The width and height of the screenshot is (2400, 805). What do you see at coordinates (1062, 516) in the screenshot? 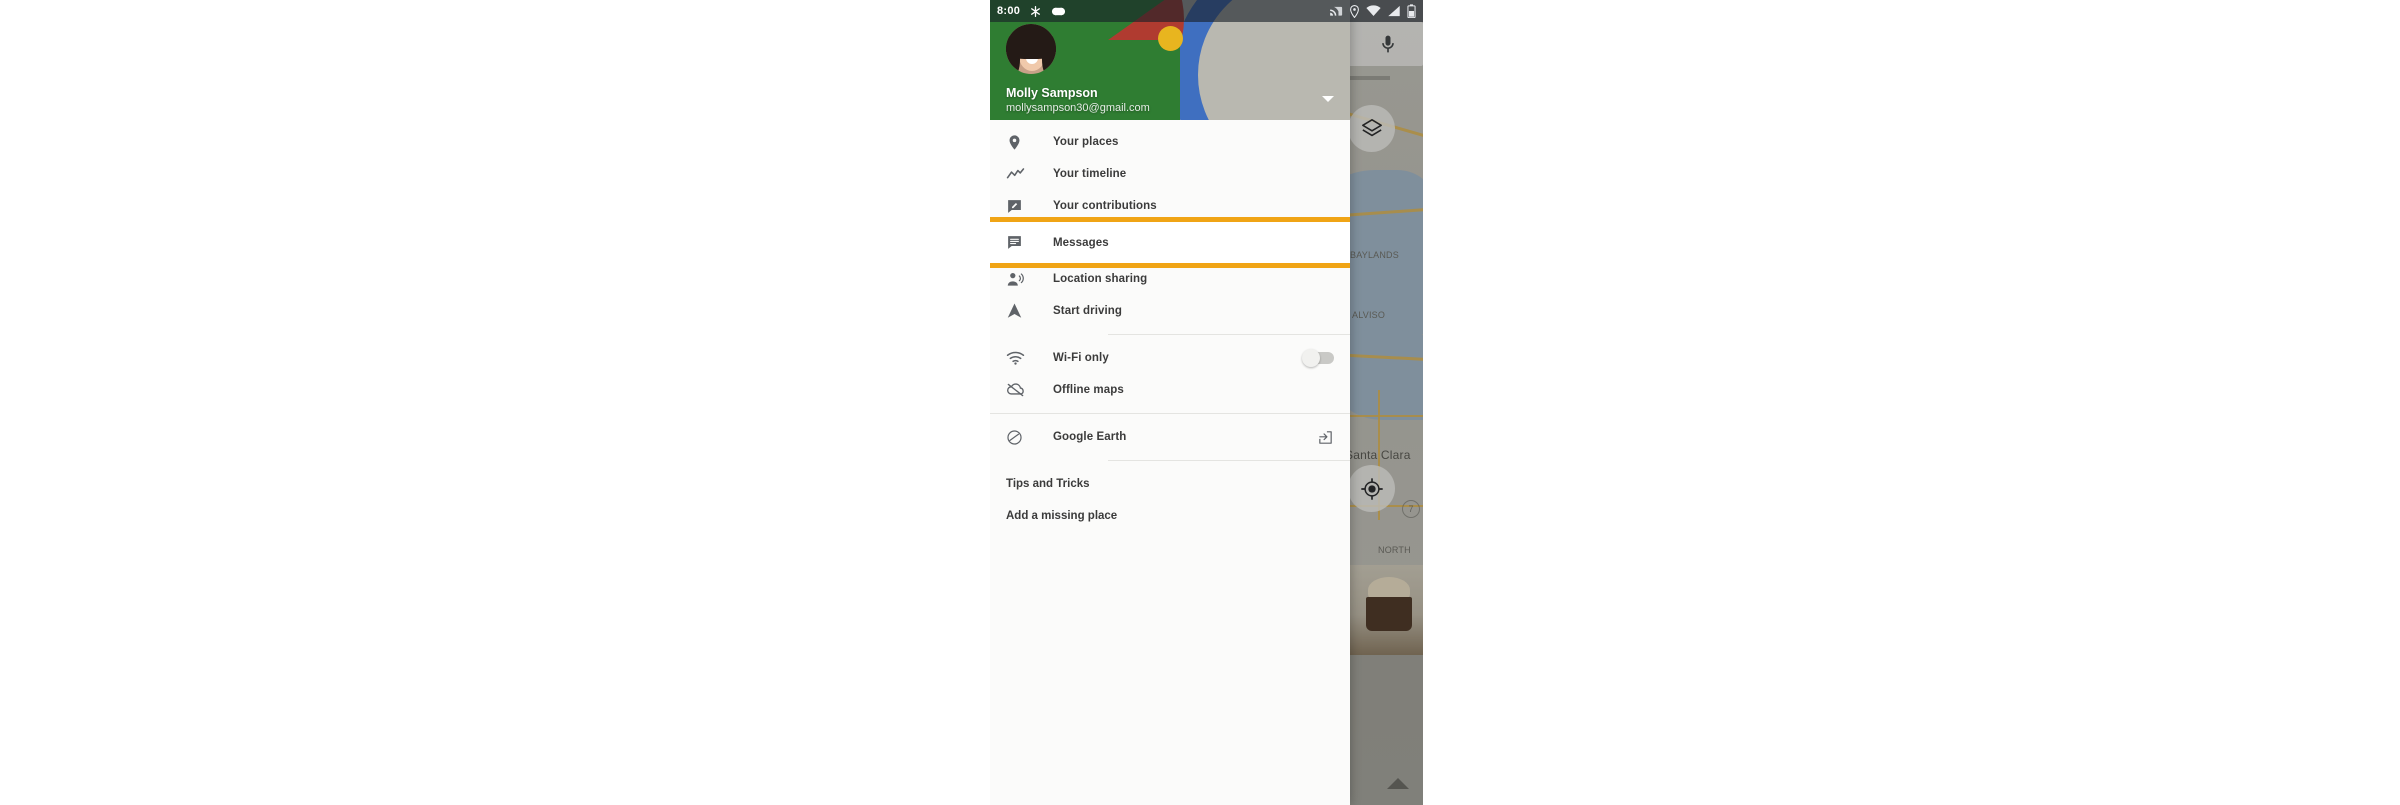
I see `menu-item-label: Add a missing place` at bounding box center [1062, 516].